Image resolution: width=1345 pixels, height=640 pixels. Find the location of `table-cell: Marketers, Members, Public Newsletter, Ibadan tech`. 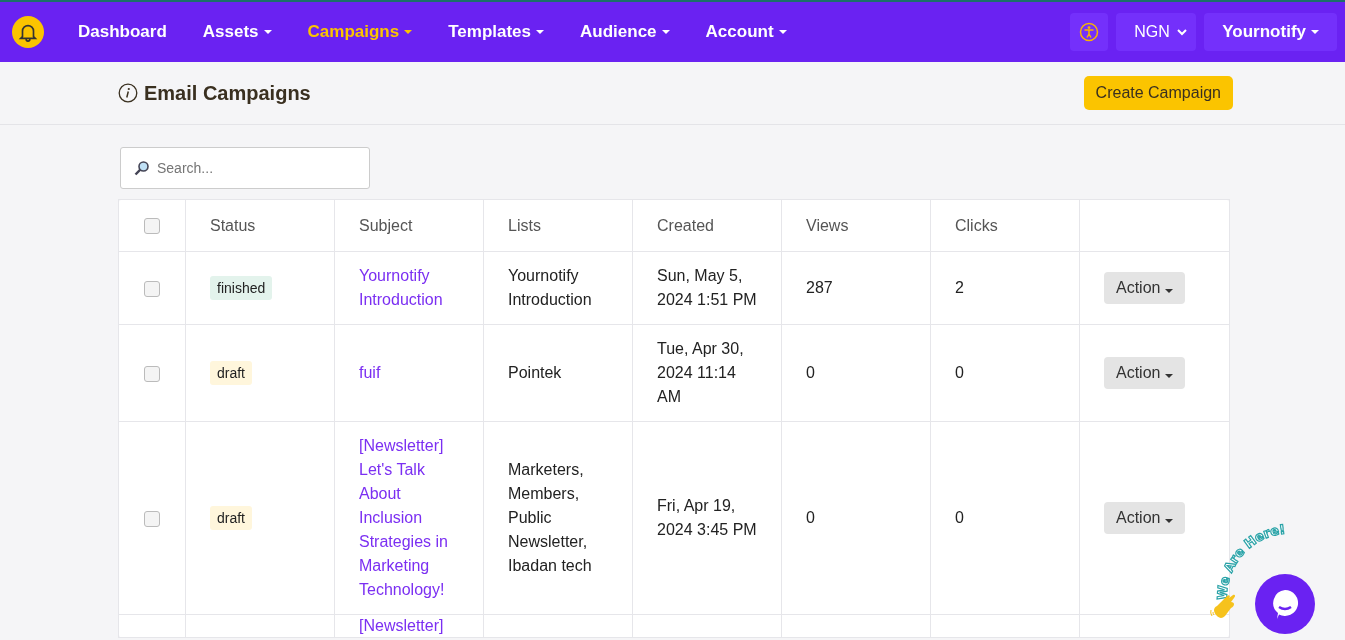

table-cell: Marketers, Members, Public Newsletter, Ibadan tech is located at coordinates (550, 517).